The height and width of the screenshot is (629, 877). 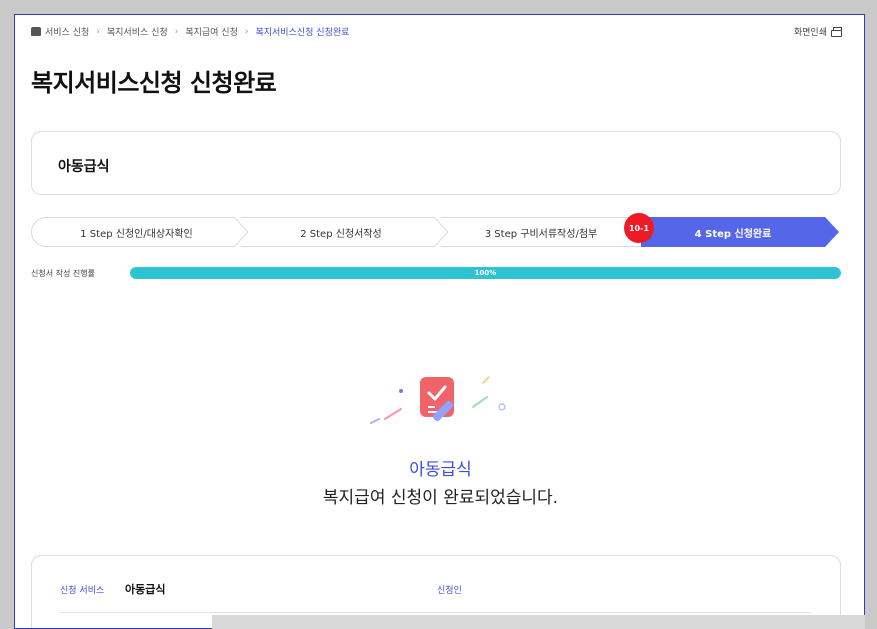 I want to click on breadcrumb-item: 복지서비스 신청, so click(x=137, y=31).